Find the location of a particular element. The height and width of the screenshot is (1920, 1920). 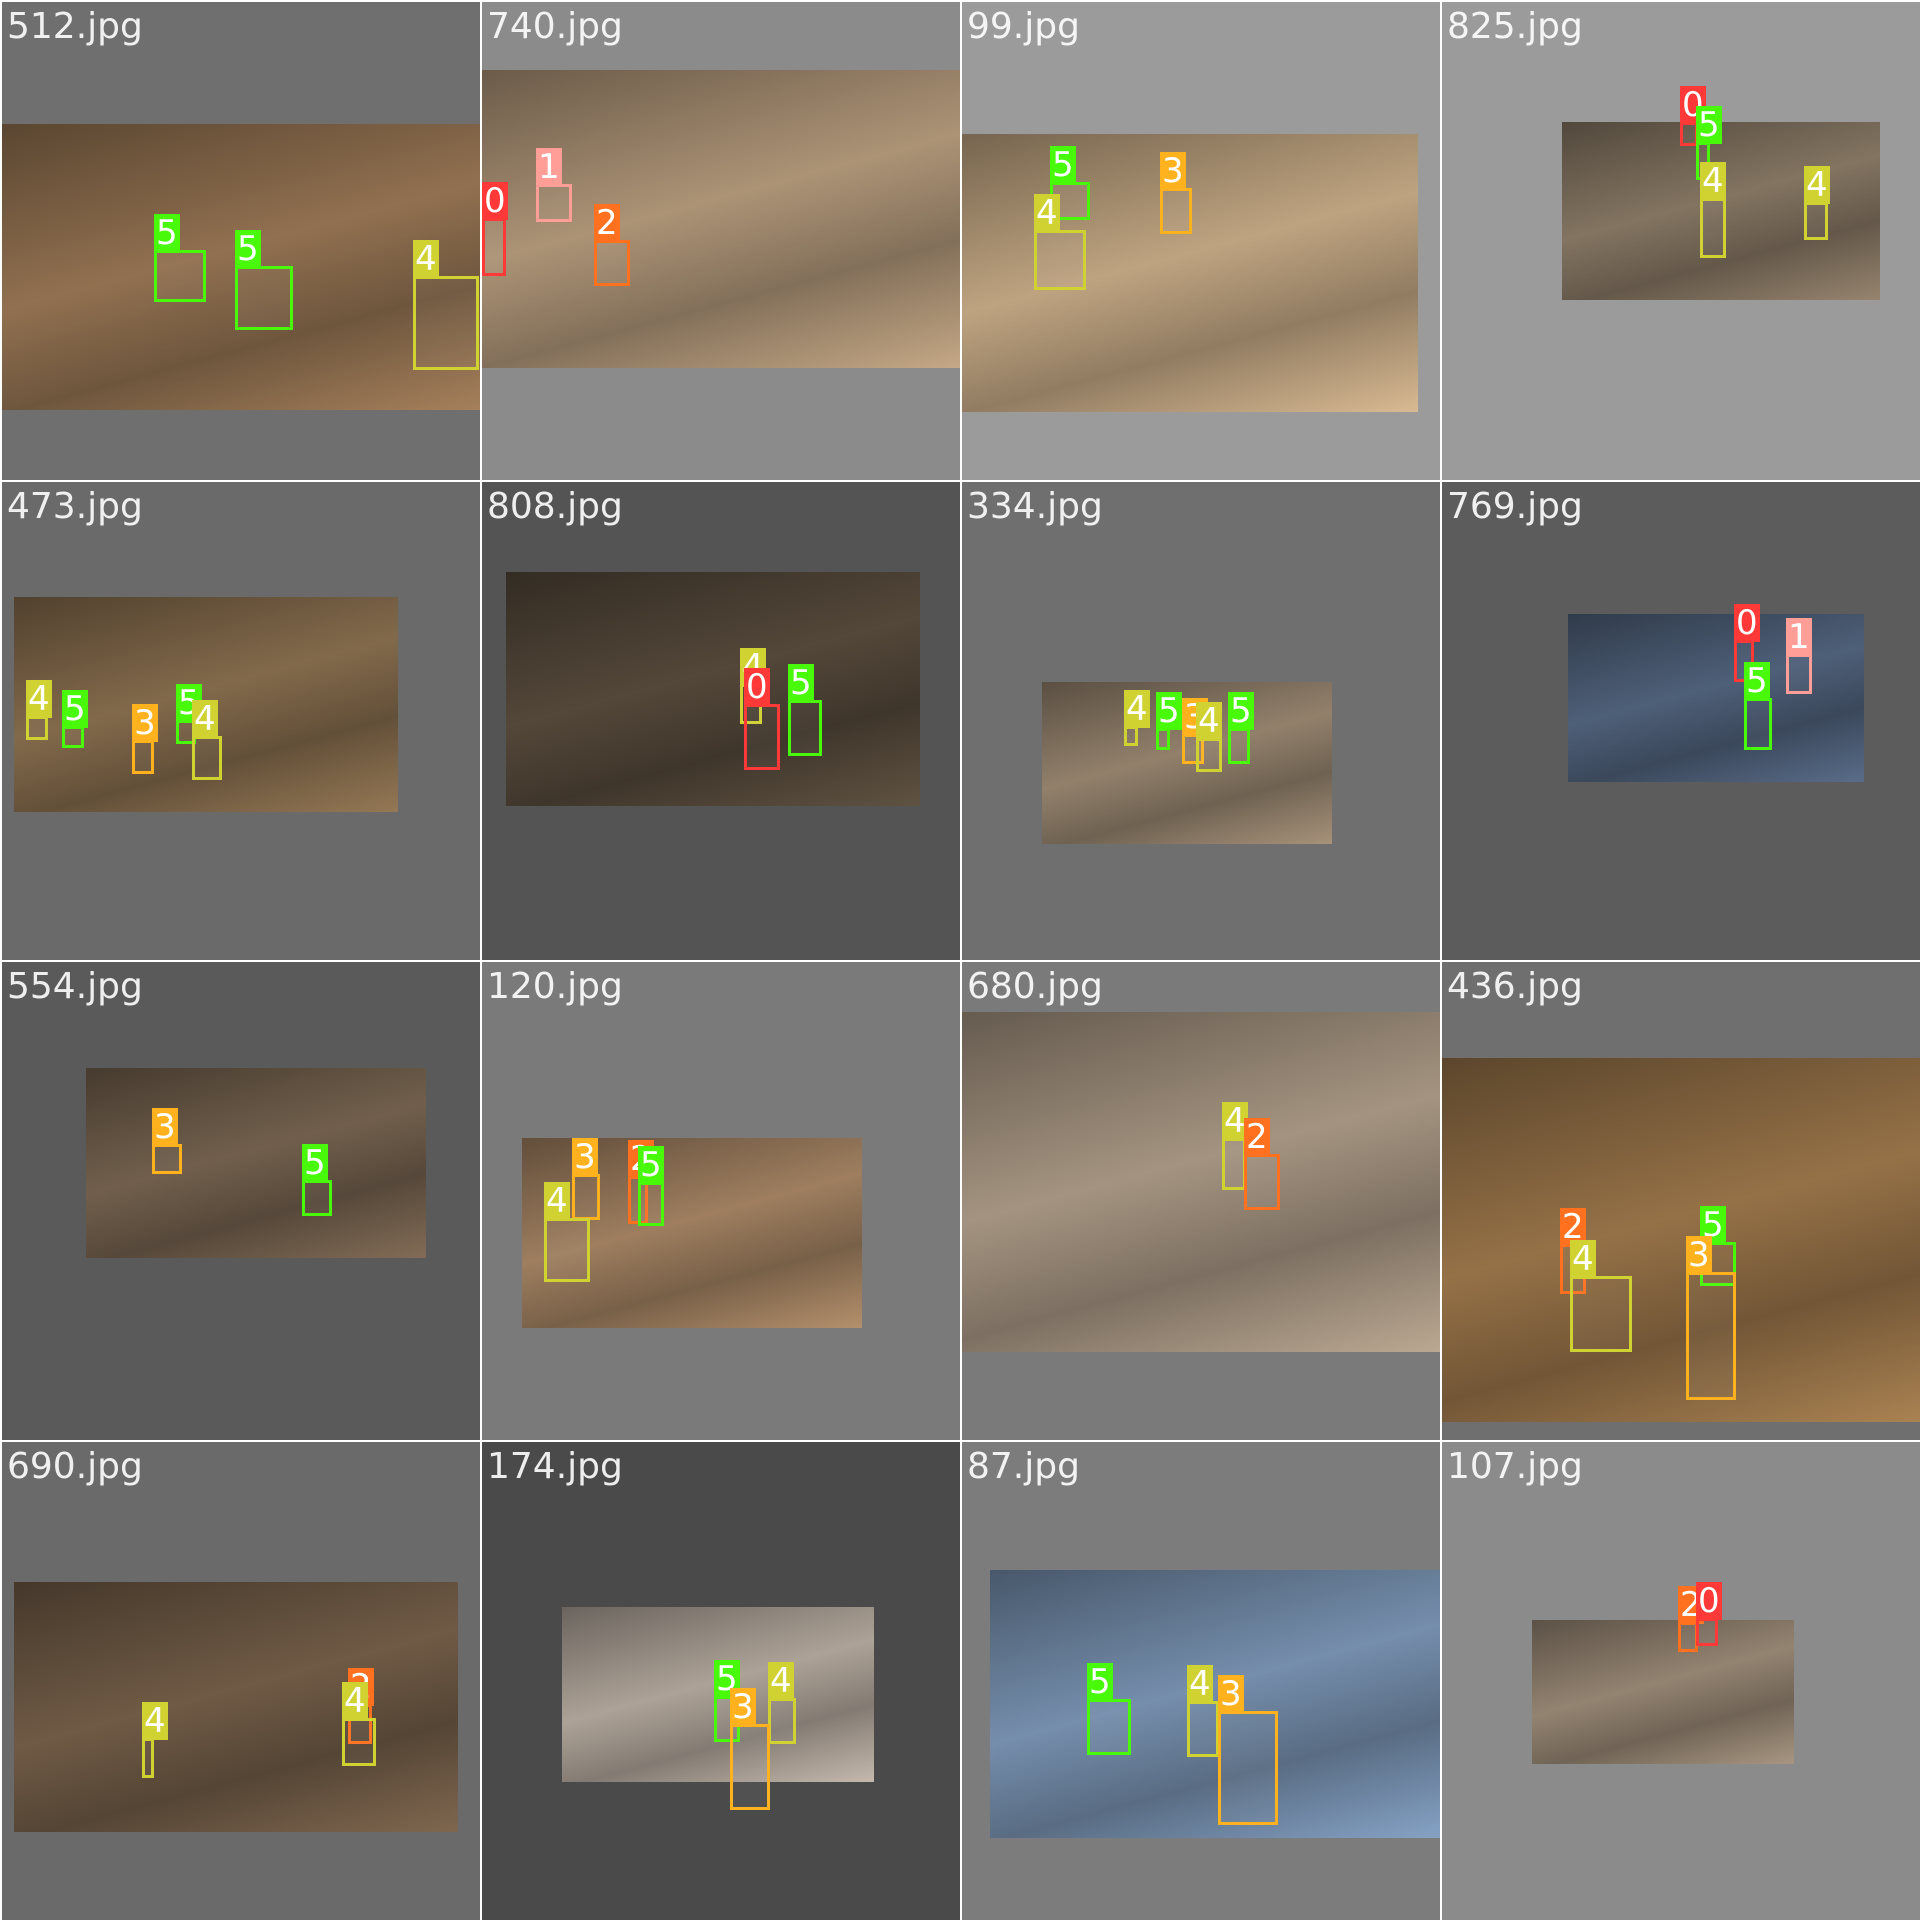

tile-filename: 554.jpg is located at coordinates (75, 986).